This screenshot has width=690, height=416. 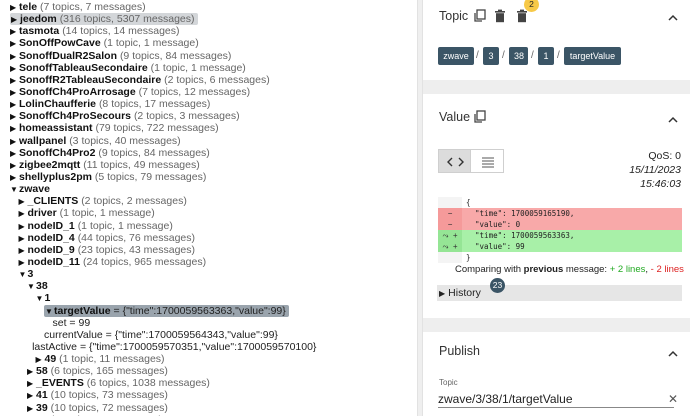 I want to click on tree-node: ▼zwave, so click(x=30, y=189).